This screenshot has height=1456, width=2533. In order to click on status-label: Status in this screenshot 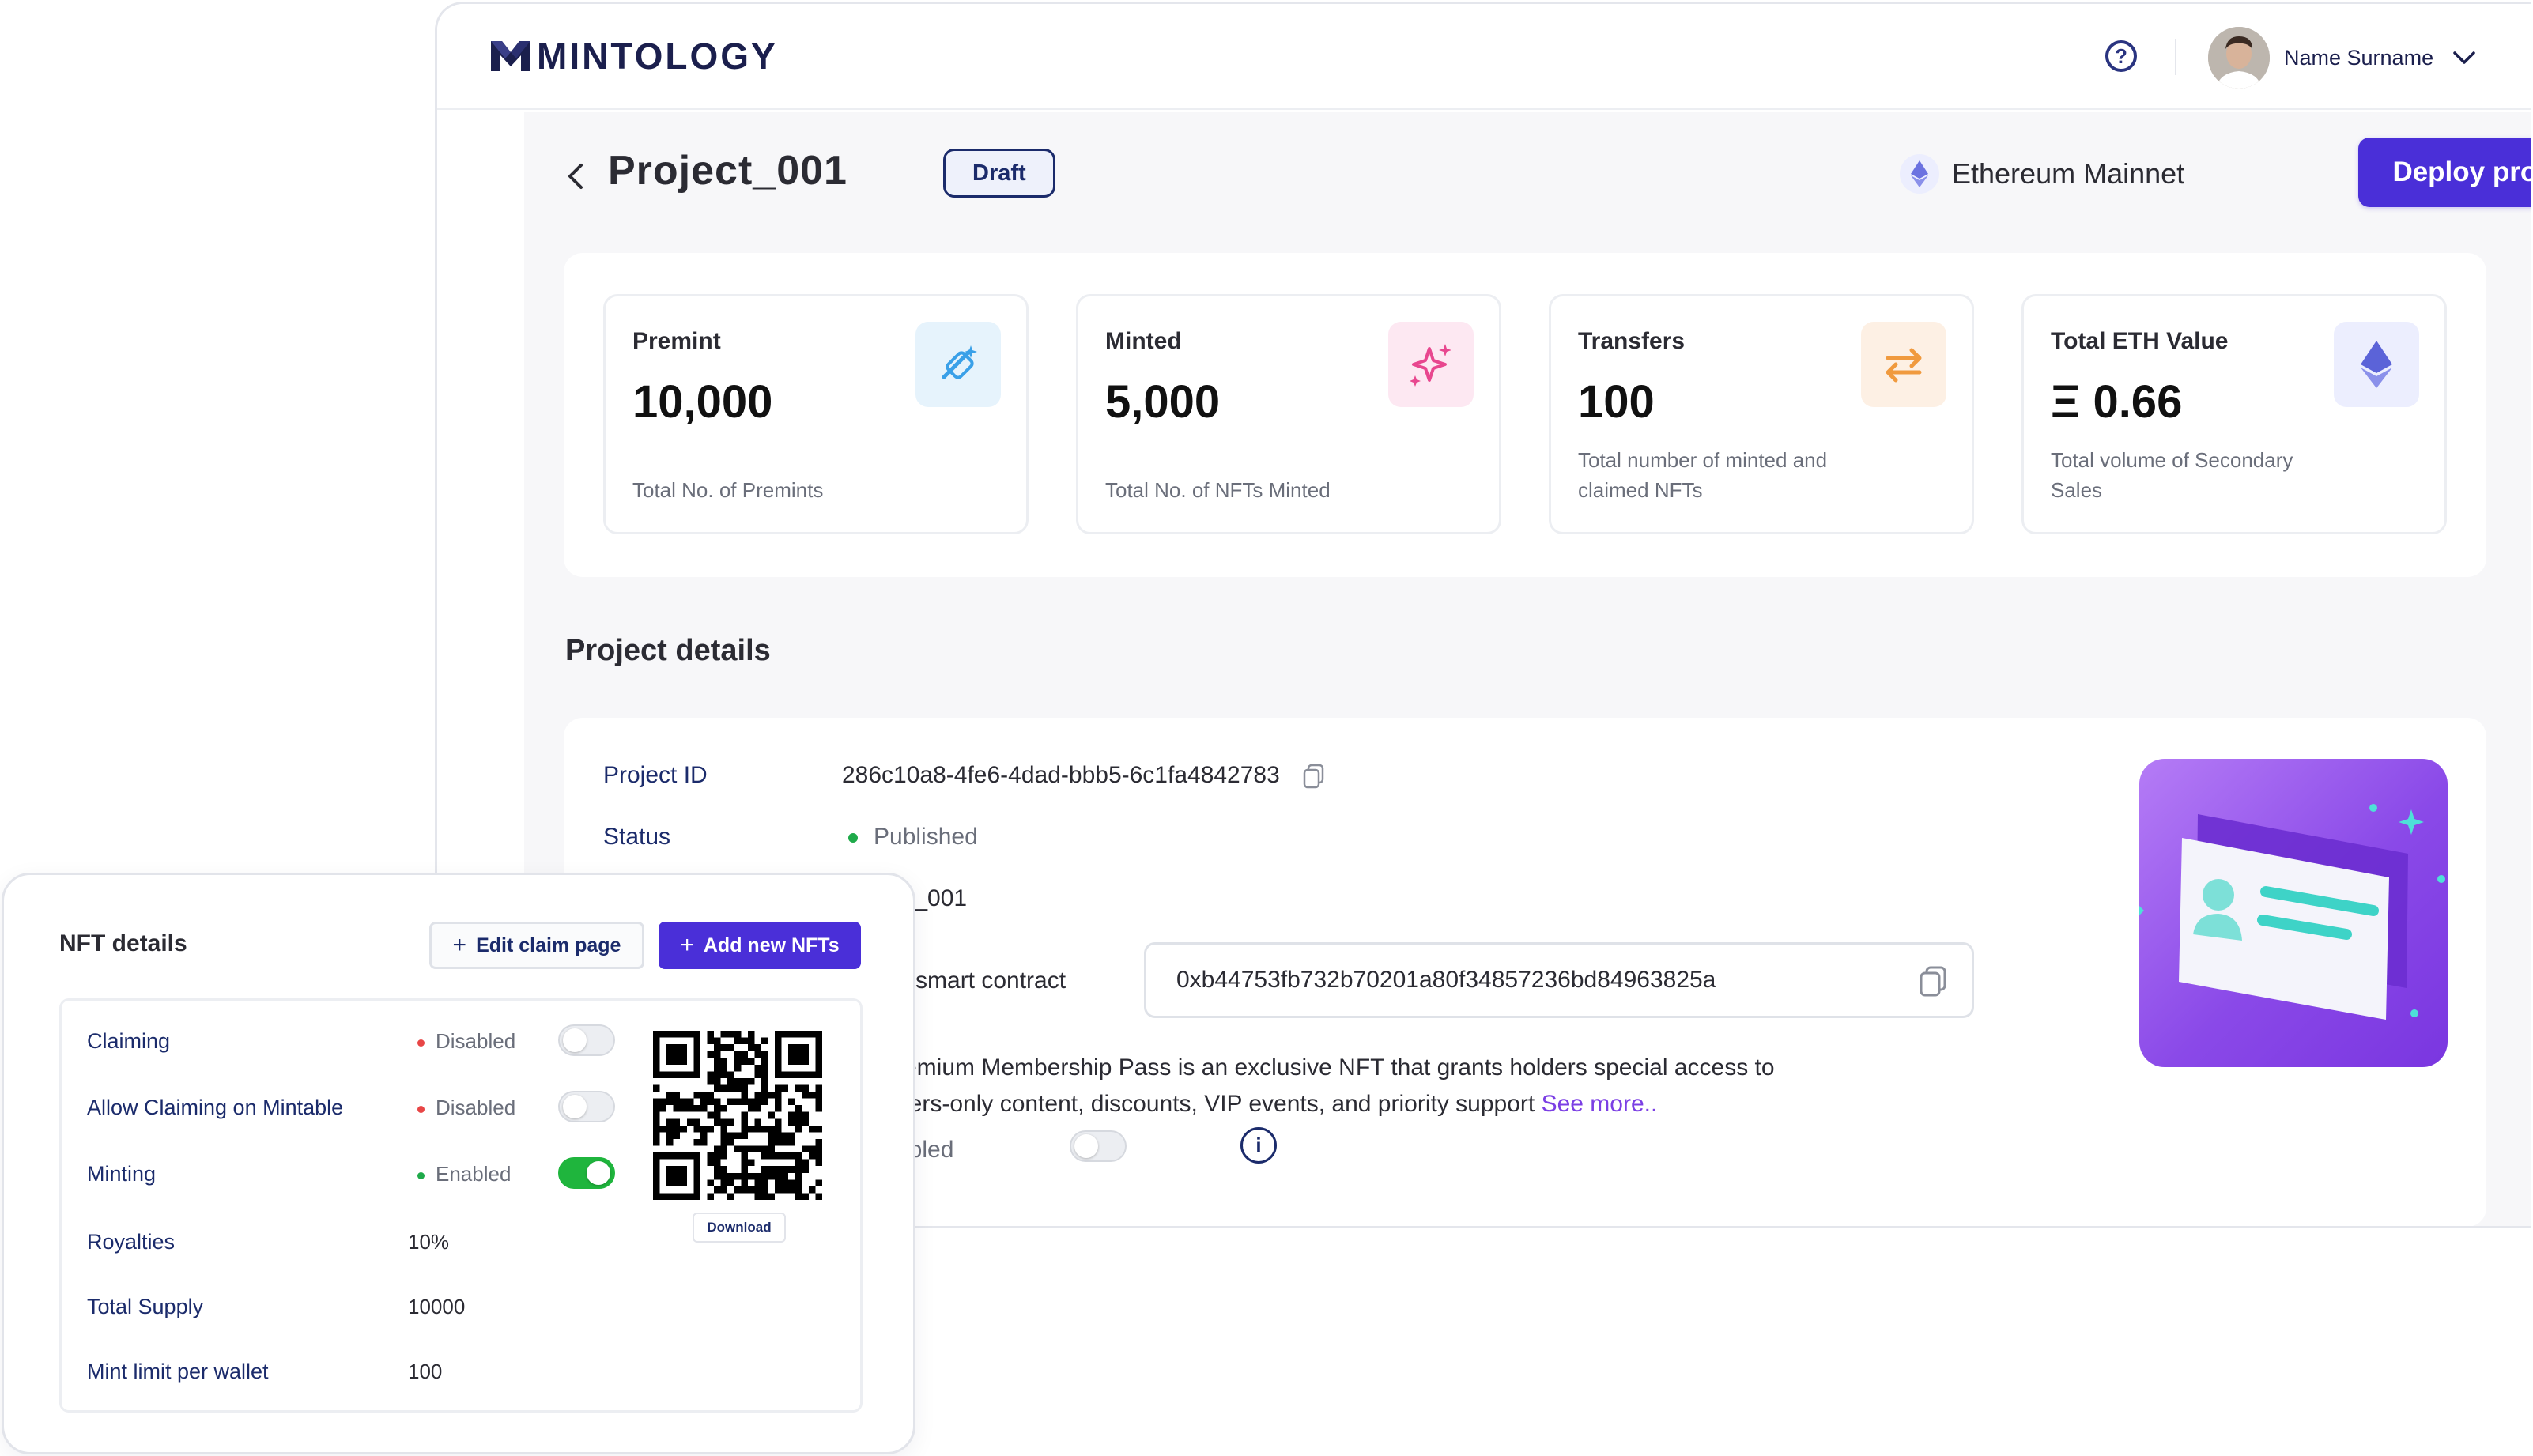, I will do `click(637, 837)`.